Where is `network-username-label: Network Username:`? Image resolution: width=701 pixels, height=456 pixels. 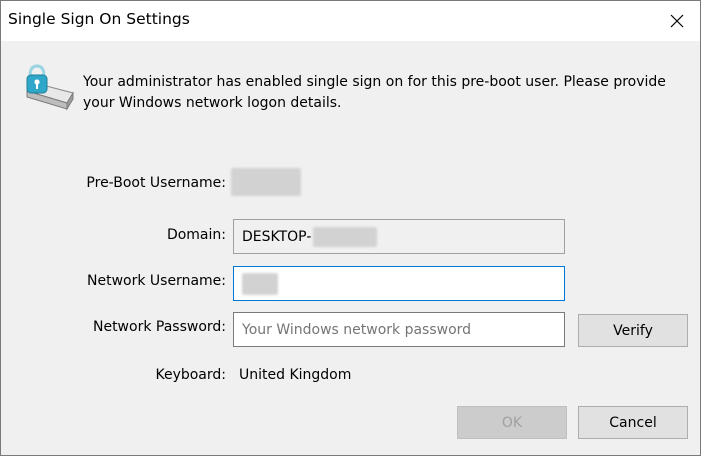
network-username-label: Network Username: is located at coordinates (156, 281).